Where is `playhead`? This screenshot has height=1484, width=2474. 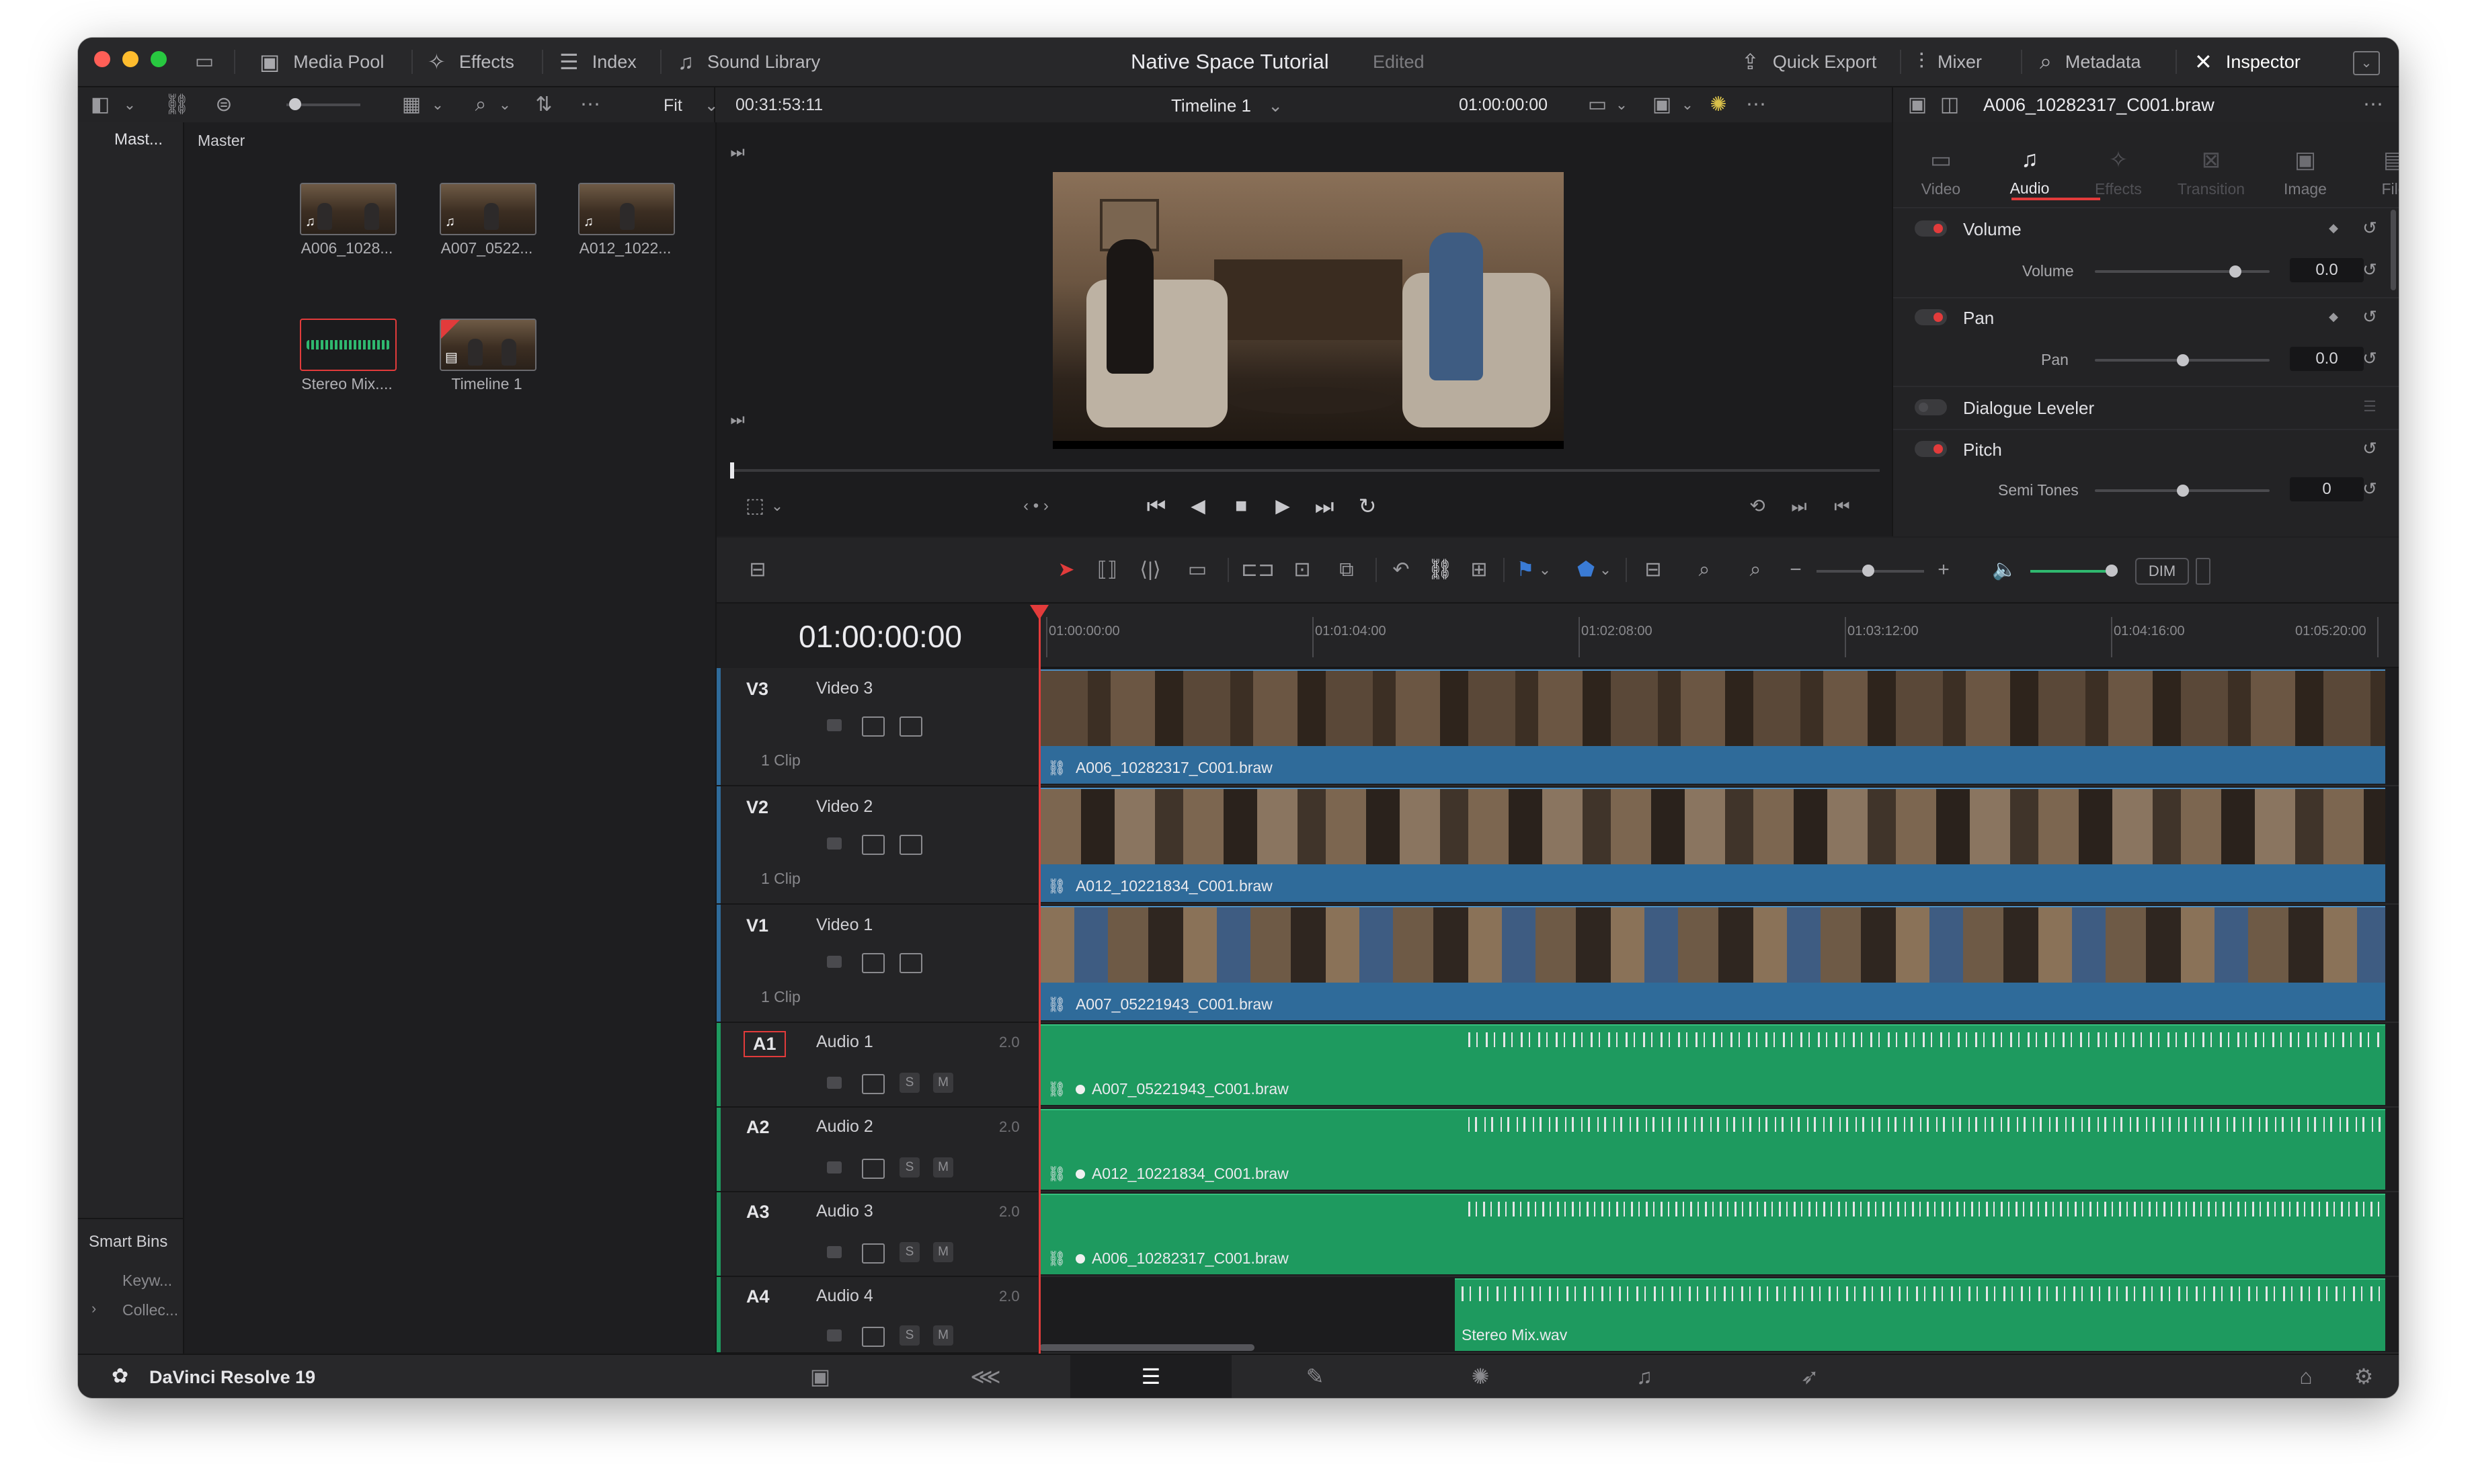
playhead is located at coordinates (1039, 993).